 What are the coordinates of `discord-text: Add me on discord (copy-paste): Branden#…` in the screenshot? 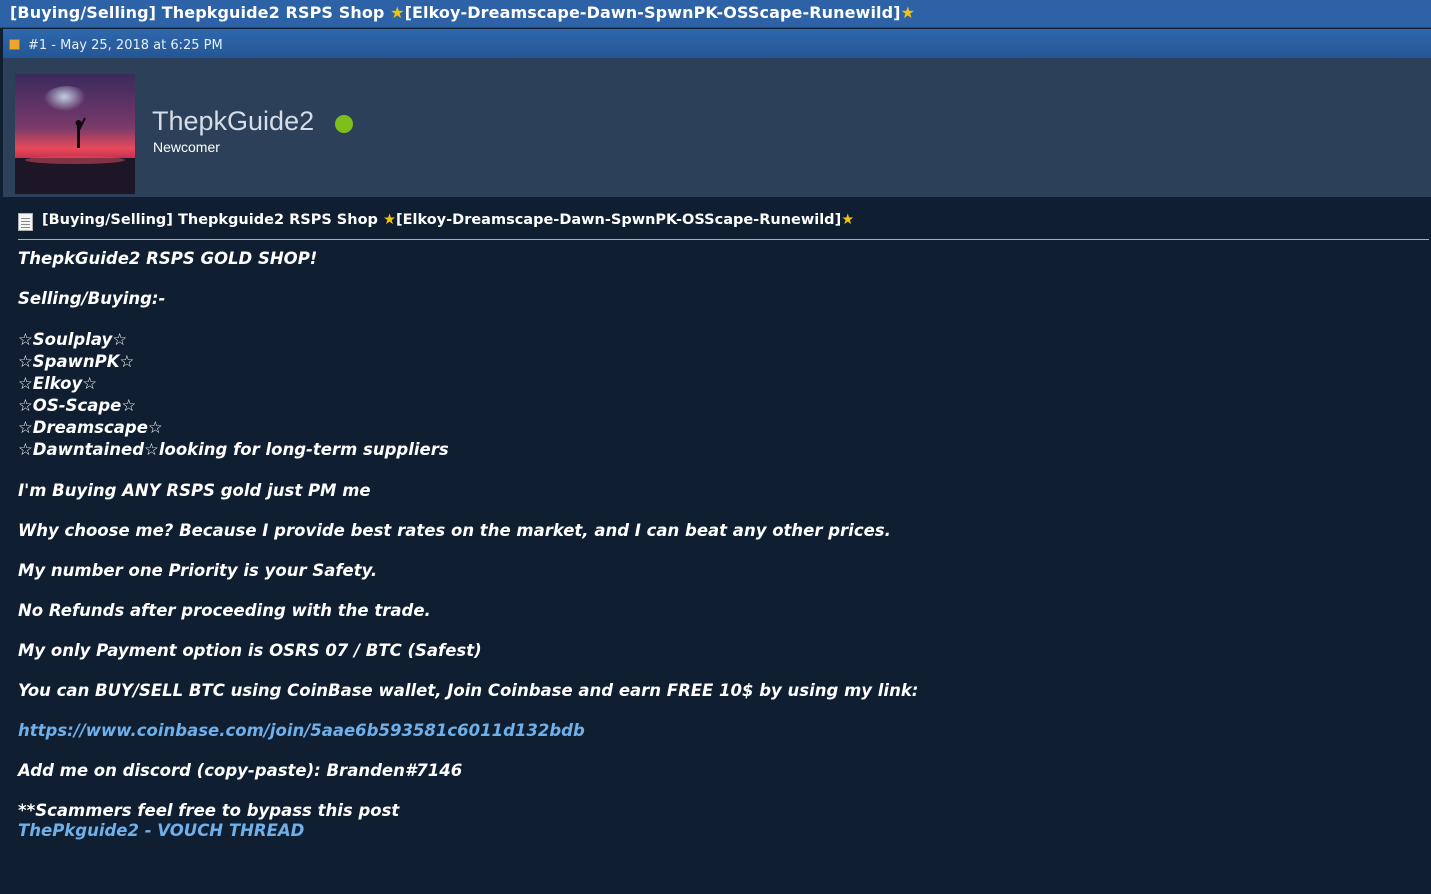 It's located at (240, 770).